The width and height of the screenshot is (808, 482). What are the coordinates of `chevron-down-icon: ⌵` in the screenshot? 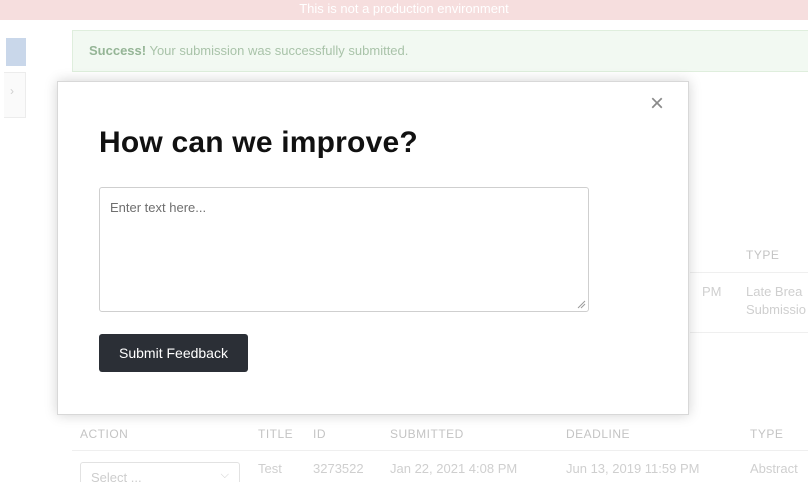 It's located at (224, 475).